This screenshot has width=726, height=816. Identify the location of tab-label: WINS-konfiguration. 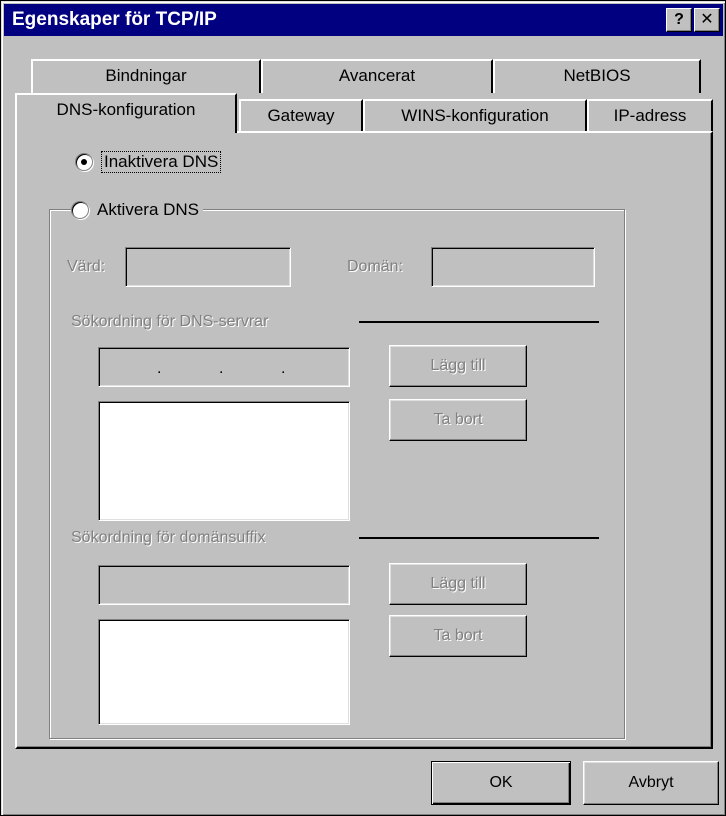
(475, 115).